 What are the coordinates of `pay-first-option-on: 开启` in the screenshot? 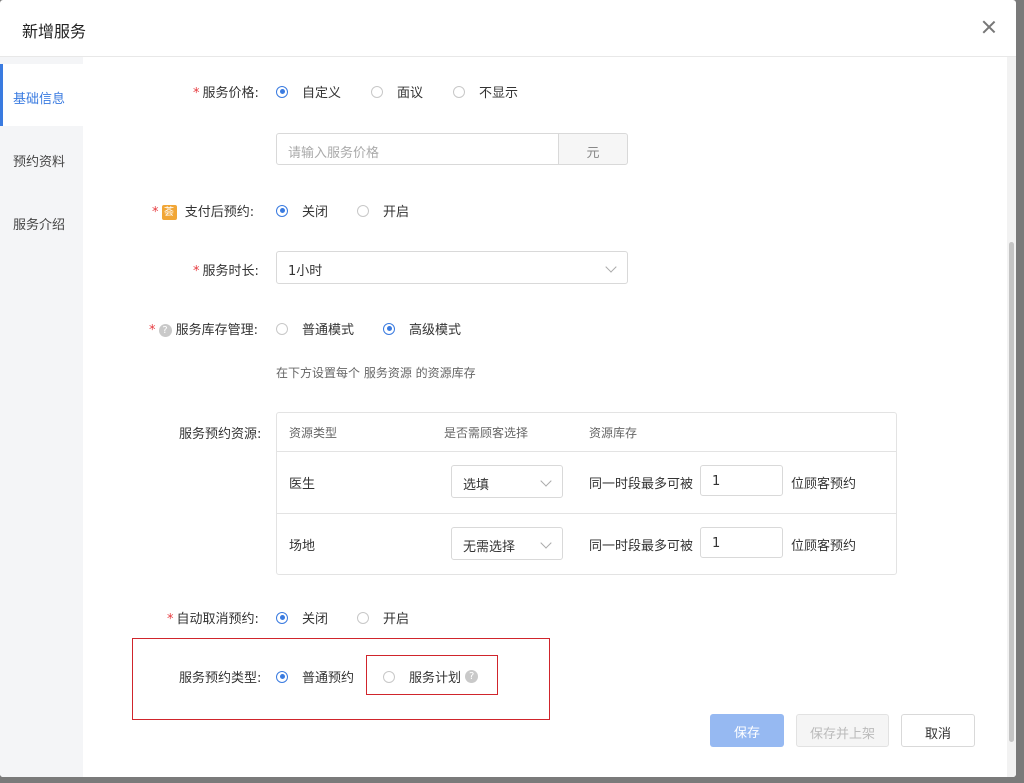 It's located at (383, 210).